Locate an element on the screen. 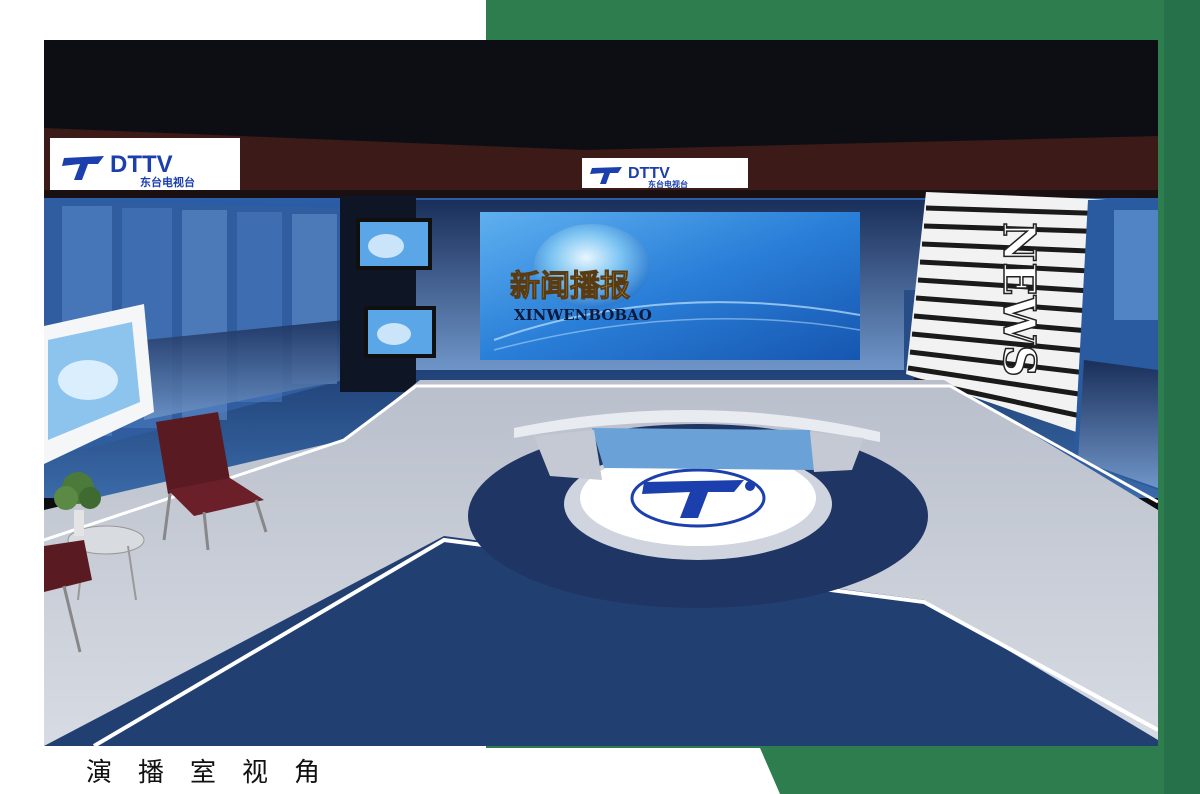 The height and width of the screenshot is (794, 1200). small-monitor-bottom is located at coordinates (400, 332).